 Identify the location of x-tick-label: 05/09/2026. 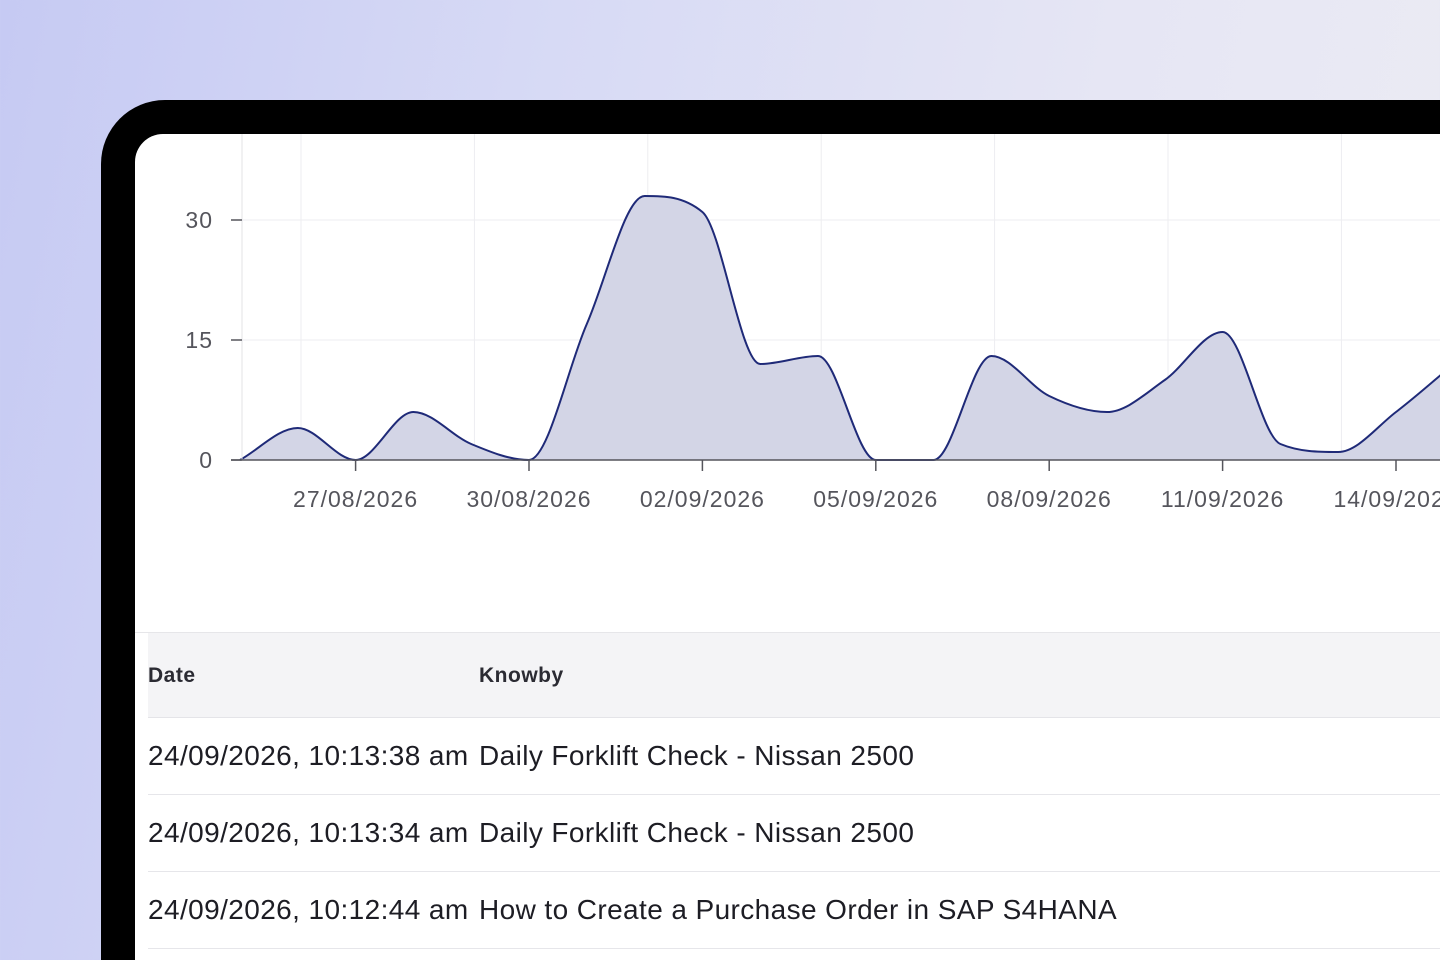
(875, 499).